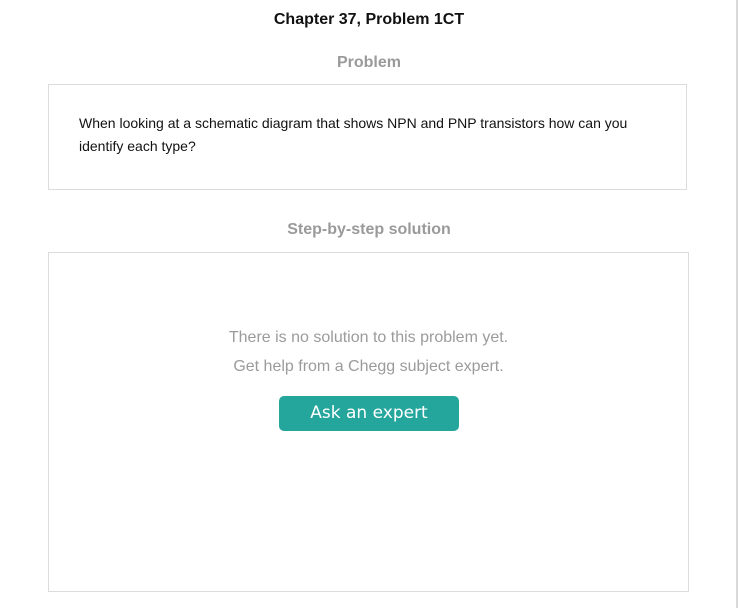 This screenshot has height=608, width=738. What do you see at coordinates (369, 229) in the screenshot?
I see `solution-heading: Step-by-step solution` at bounding box center [369, 229].